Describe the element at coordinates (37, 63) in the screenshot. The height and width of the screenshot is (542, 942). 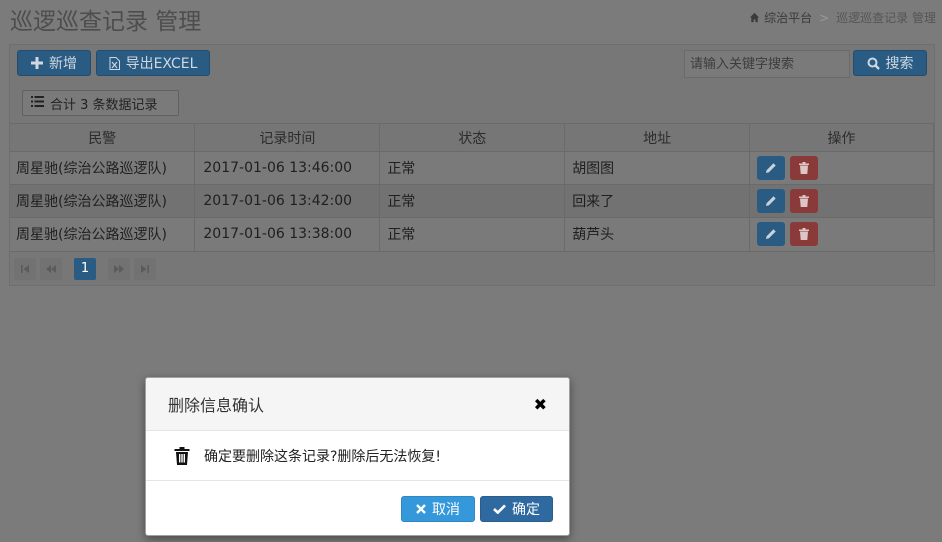
I see `plus-icon` at that location.